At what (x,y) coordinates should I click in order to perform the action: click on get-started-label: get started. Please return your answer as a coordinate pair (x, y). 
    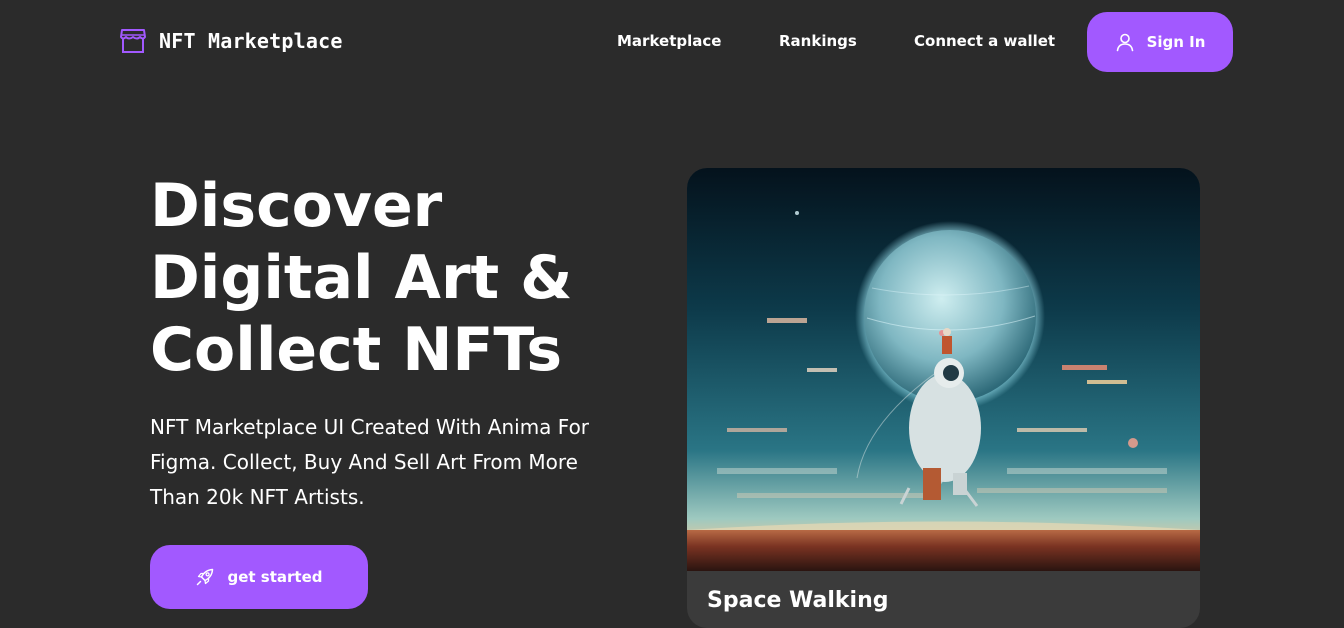
    Looking at the image, I should click on (275, 577).